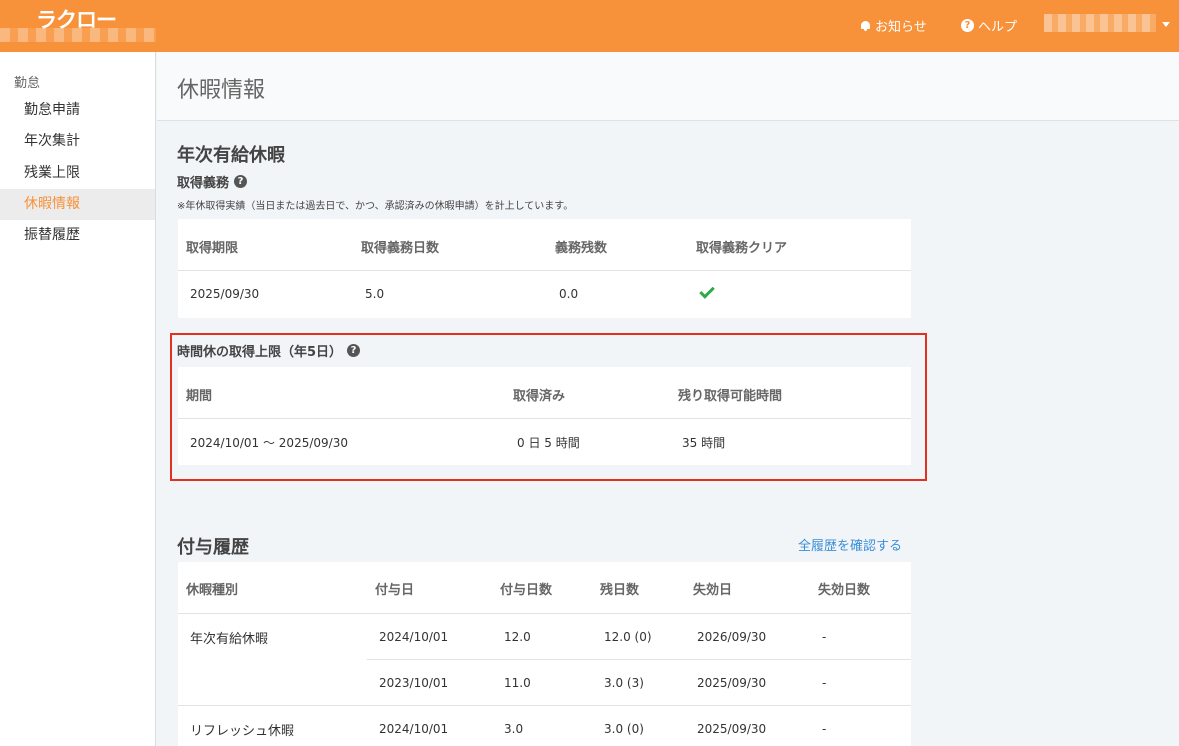 This screenshot has width=1179, height=746. Describe the element at coordinates (375, 294) in the screenshot. I see `cell-obligation-days: 5.0` at that location.